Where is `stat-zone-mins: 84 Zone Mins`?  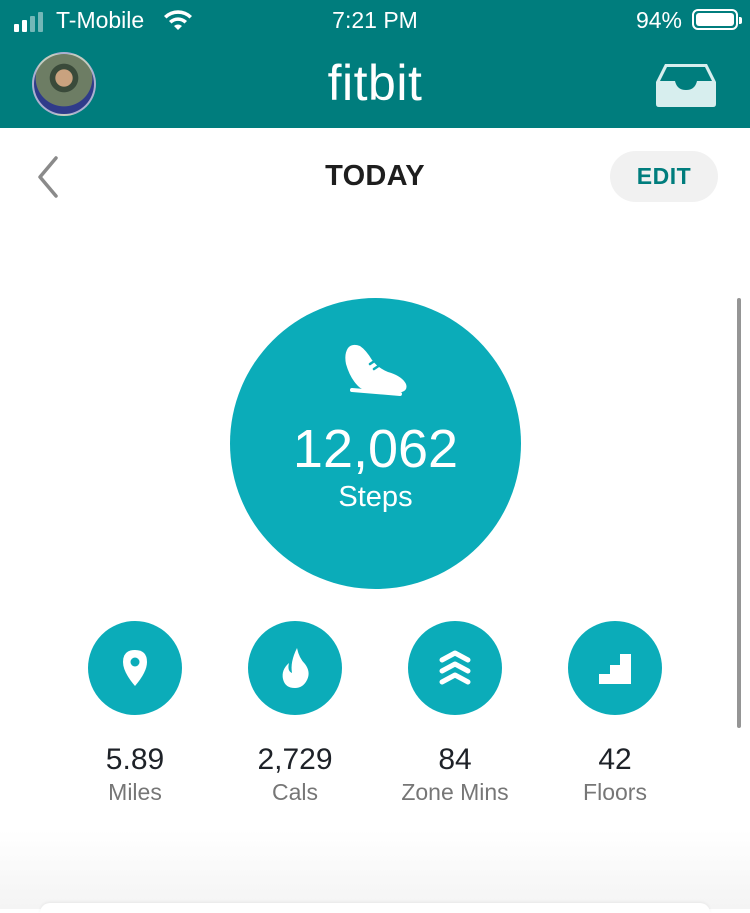 stat-zone-mins: 84 Zone Mins is located at coordinates (455, 713).